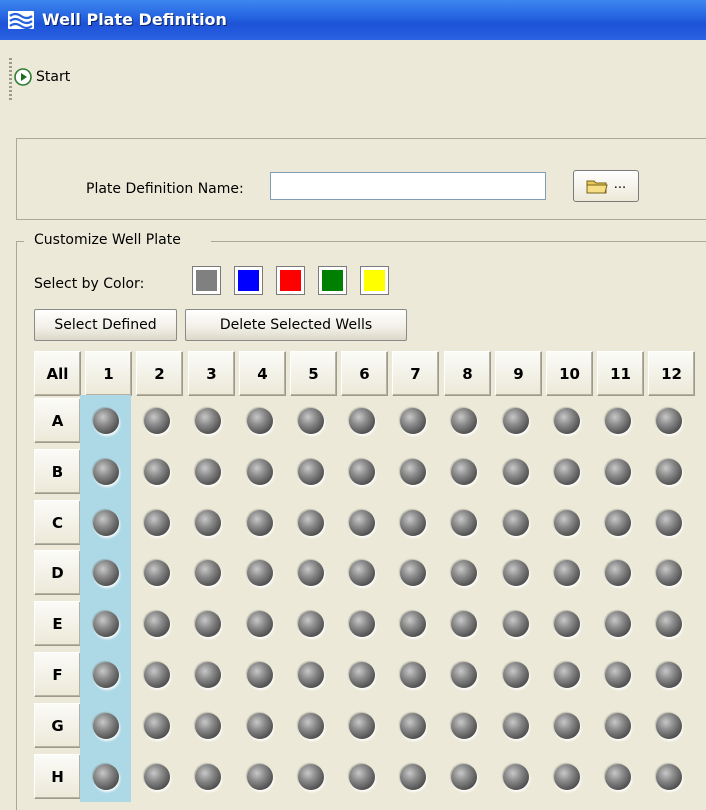 The image size is (706, 810). I want to click on well-b6, so click(361, 471).